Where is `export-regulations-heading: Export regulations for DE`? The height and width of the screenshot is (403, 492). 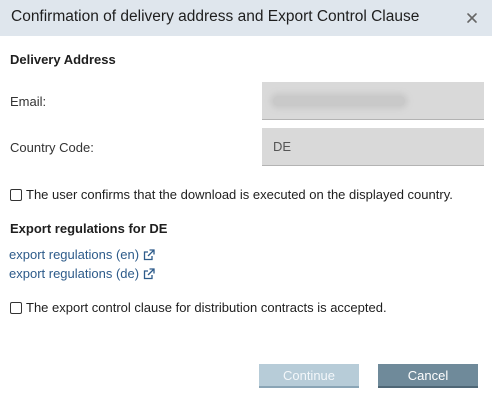
export-regulations-heading: Export regulations for DE is located at coordinates (89, 228).